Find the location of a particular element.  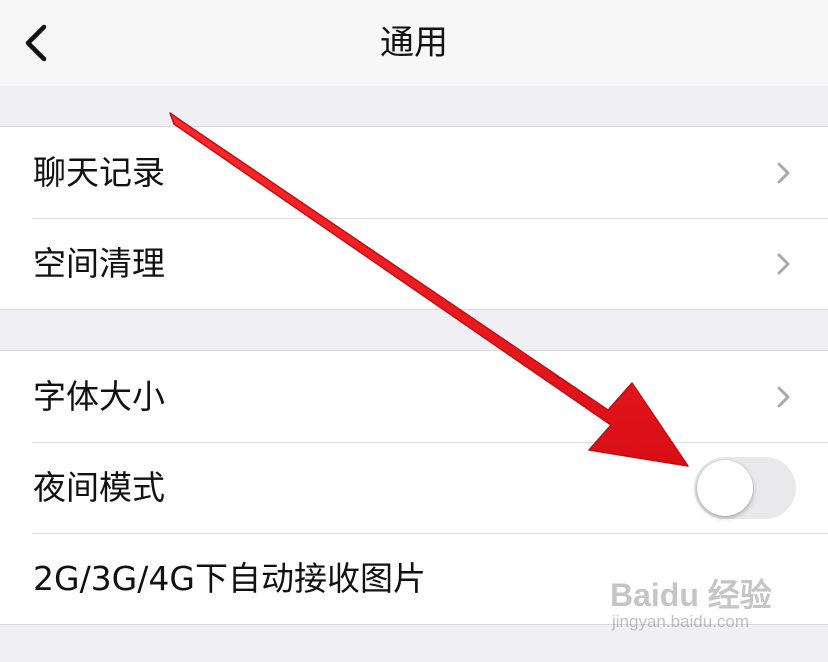

settings-row-night-mode: 夜间模式 is located at coordinates (414, 487).